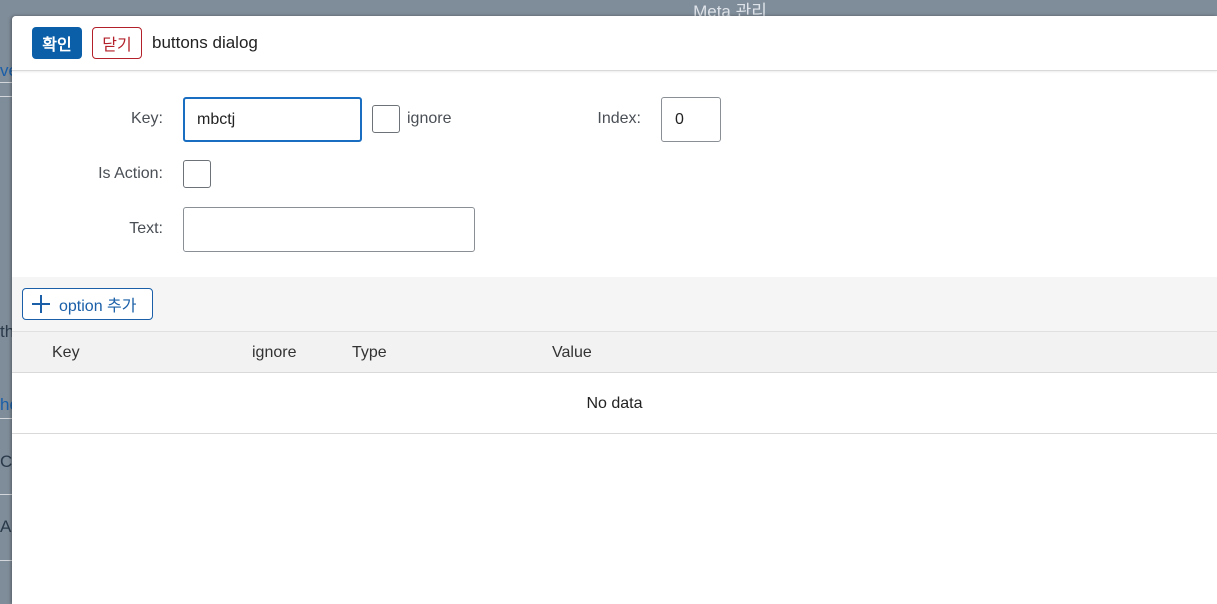 This screenshot has height=604, width=1217. What do you see at coordinates (98, 306) in the screenshot?
I see `add-option-label: option 추가` at bounding box center [98, 306].